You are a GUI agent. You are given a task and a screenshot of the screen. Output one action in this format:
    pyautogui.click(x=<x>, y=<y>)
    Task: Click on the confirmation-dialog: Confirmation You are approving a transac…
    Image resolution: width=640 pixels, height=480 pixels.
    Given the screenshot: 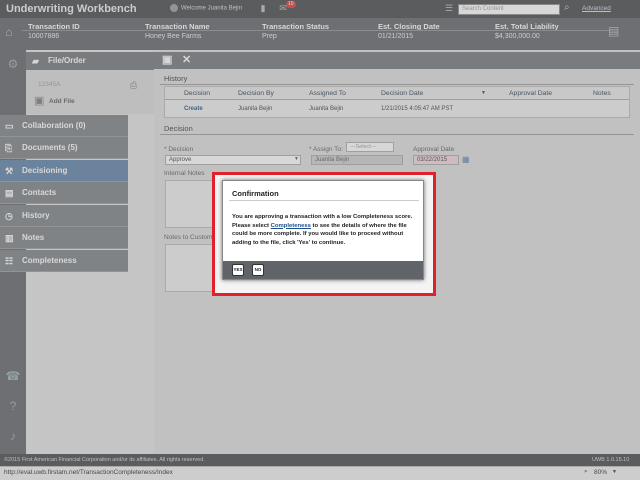 What is the action you would take?
    pyautogui.click(x=323, y=230)
    